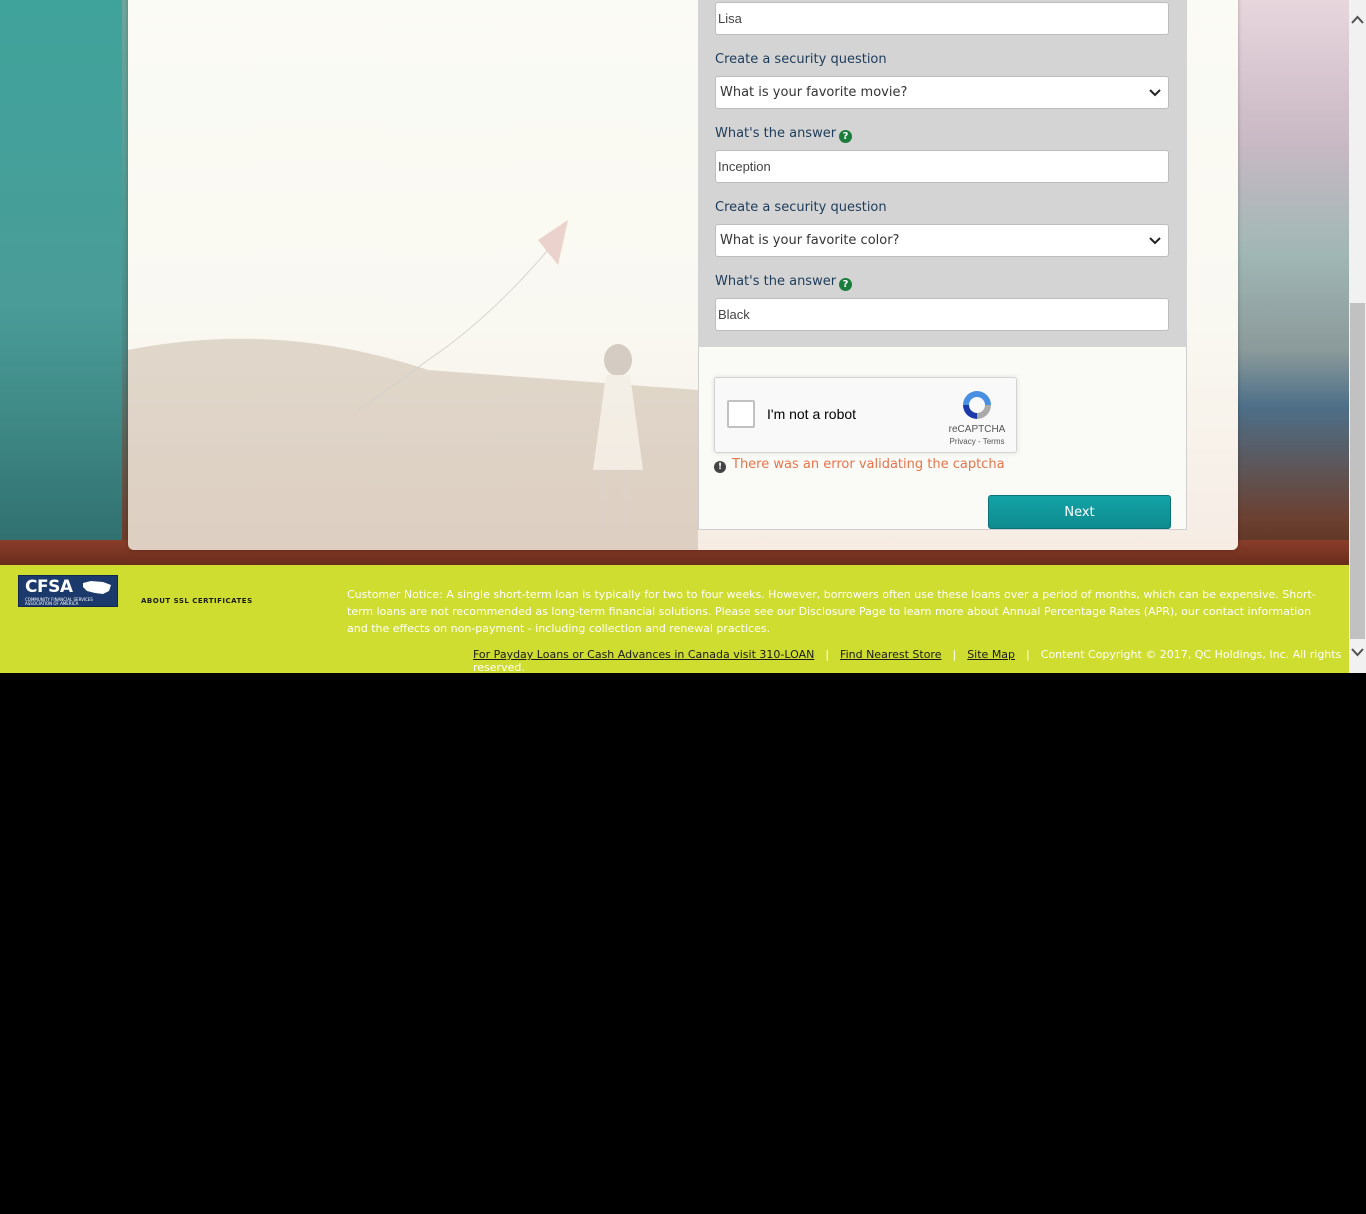 The image size is (1366, 1214). What do you see at coordinates (812, 414) in the screenshot?
I see `recaptcha-label: I'm not a robot` at bounding box center [812, 414].